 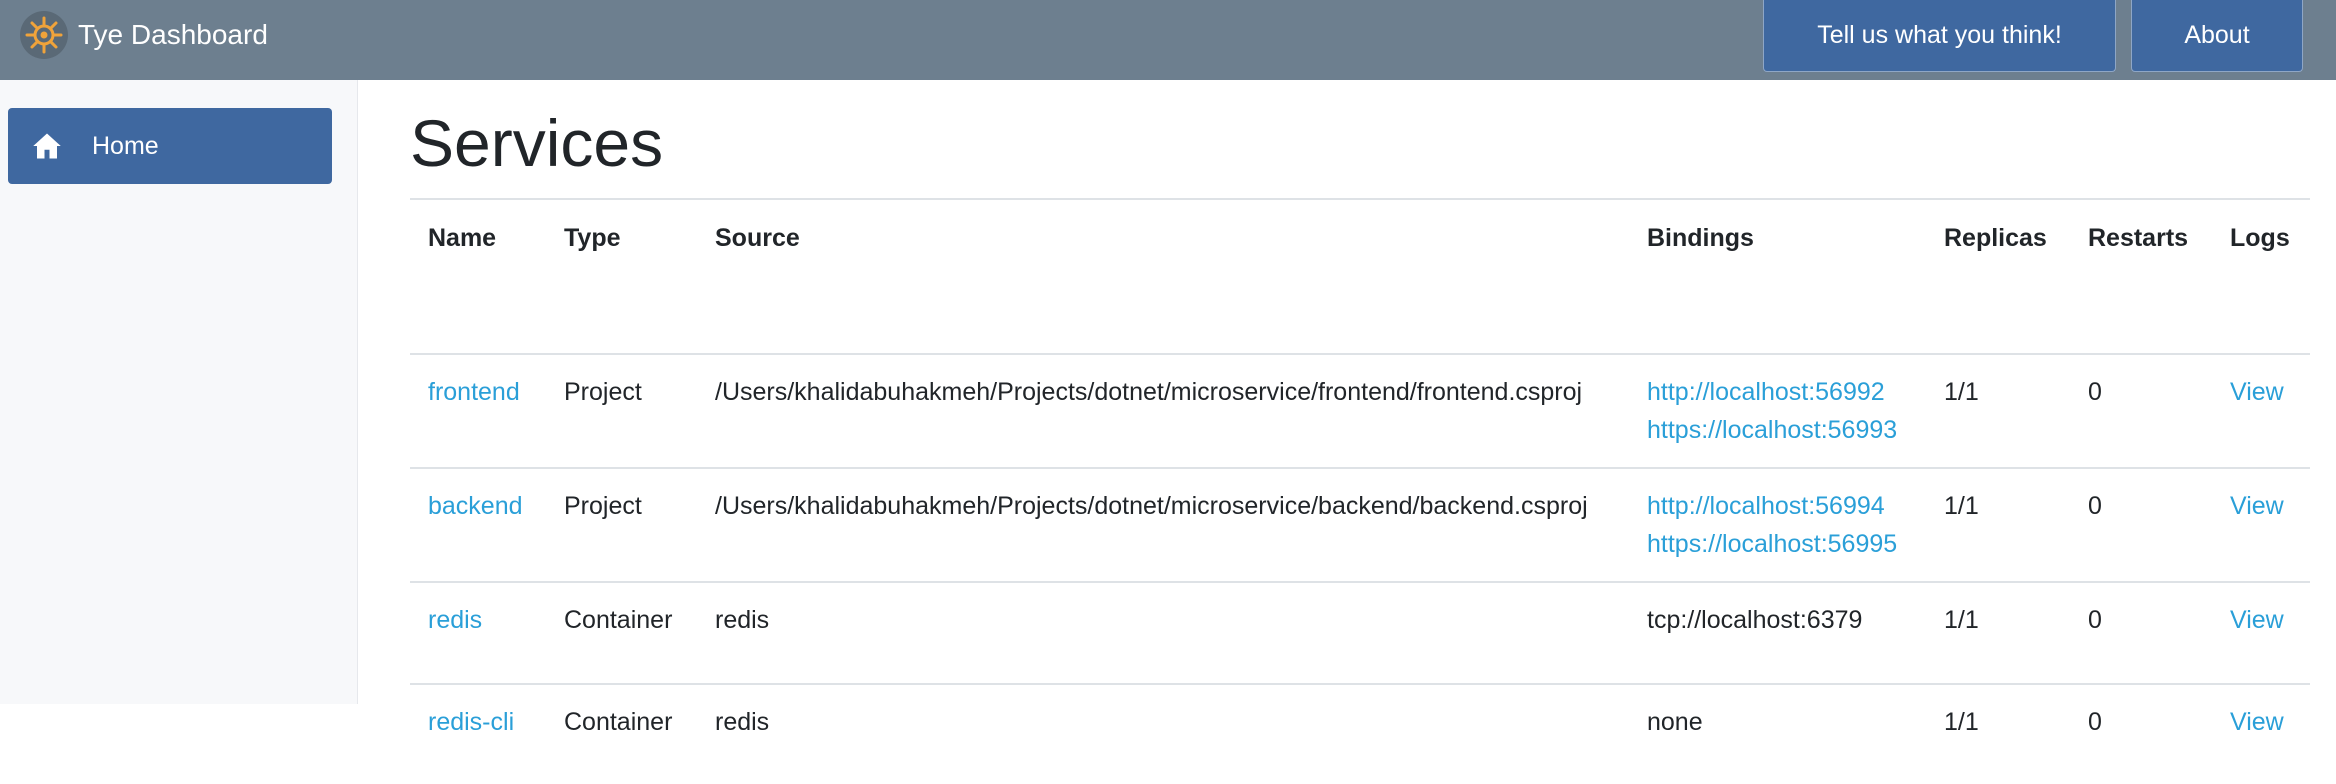 What do you see at coordinates (173, 34) in the screenshot?
I see `app-title: Tye Dashboard` at bounding box center [173, 34].